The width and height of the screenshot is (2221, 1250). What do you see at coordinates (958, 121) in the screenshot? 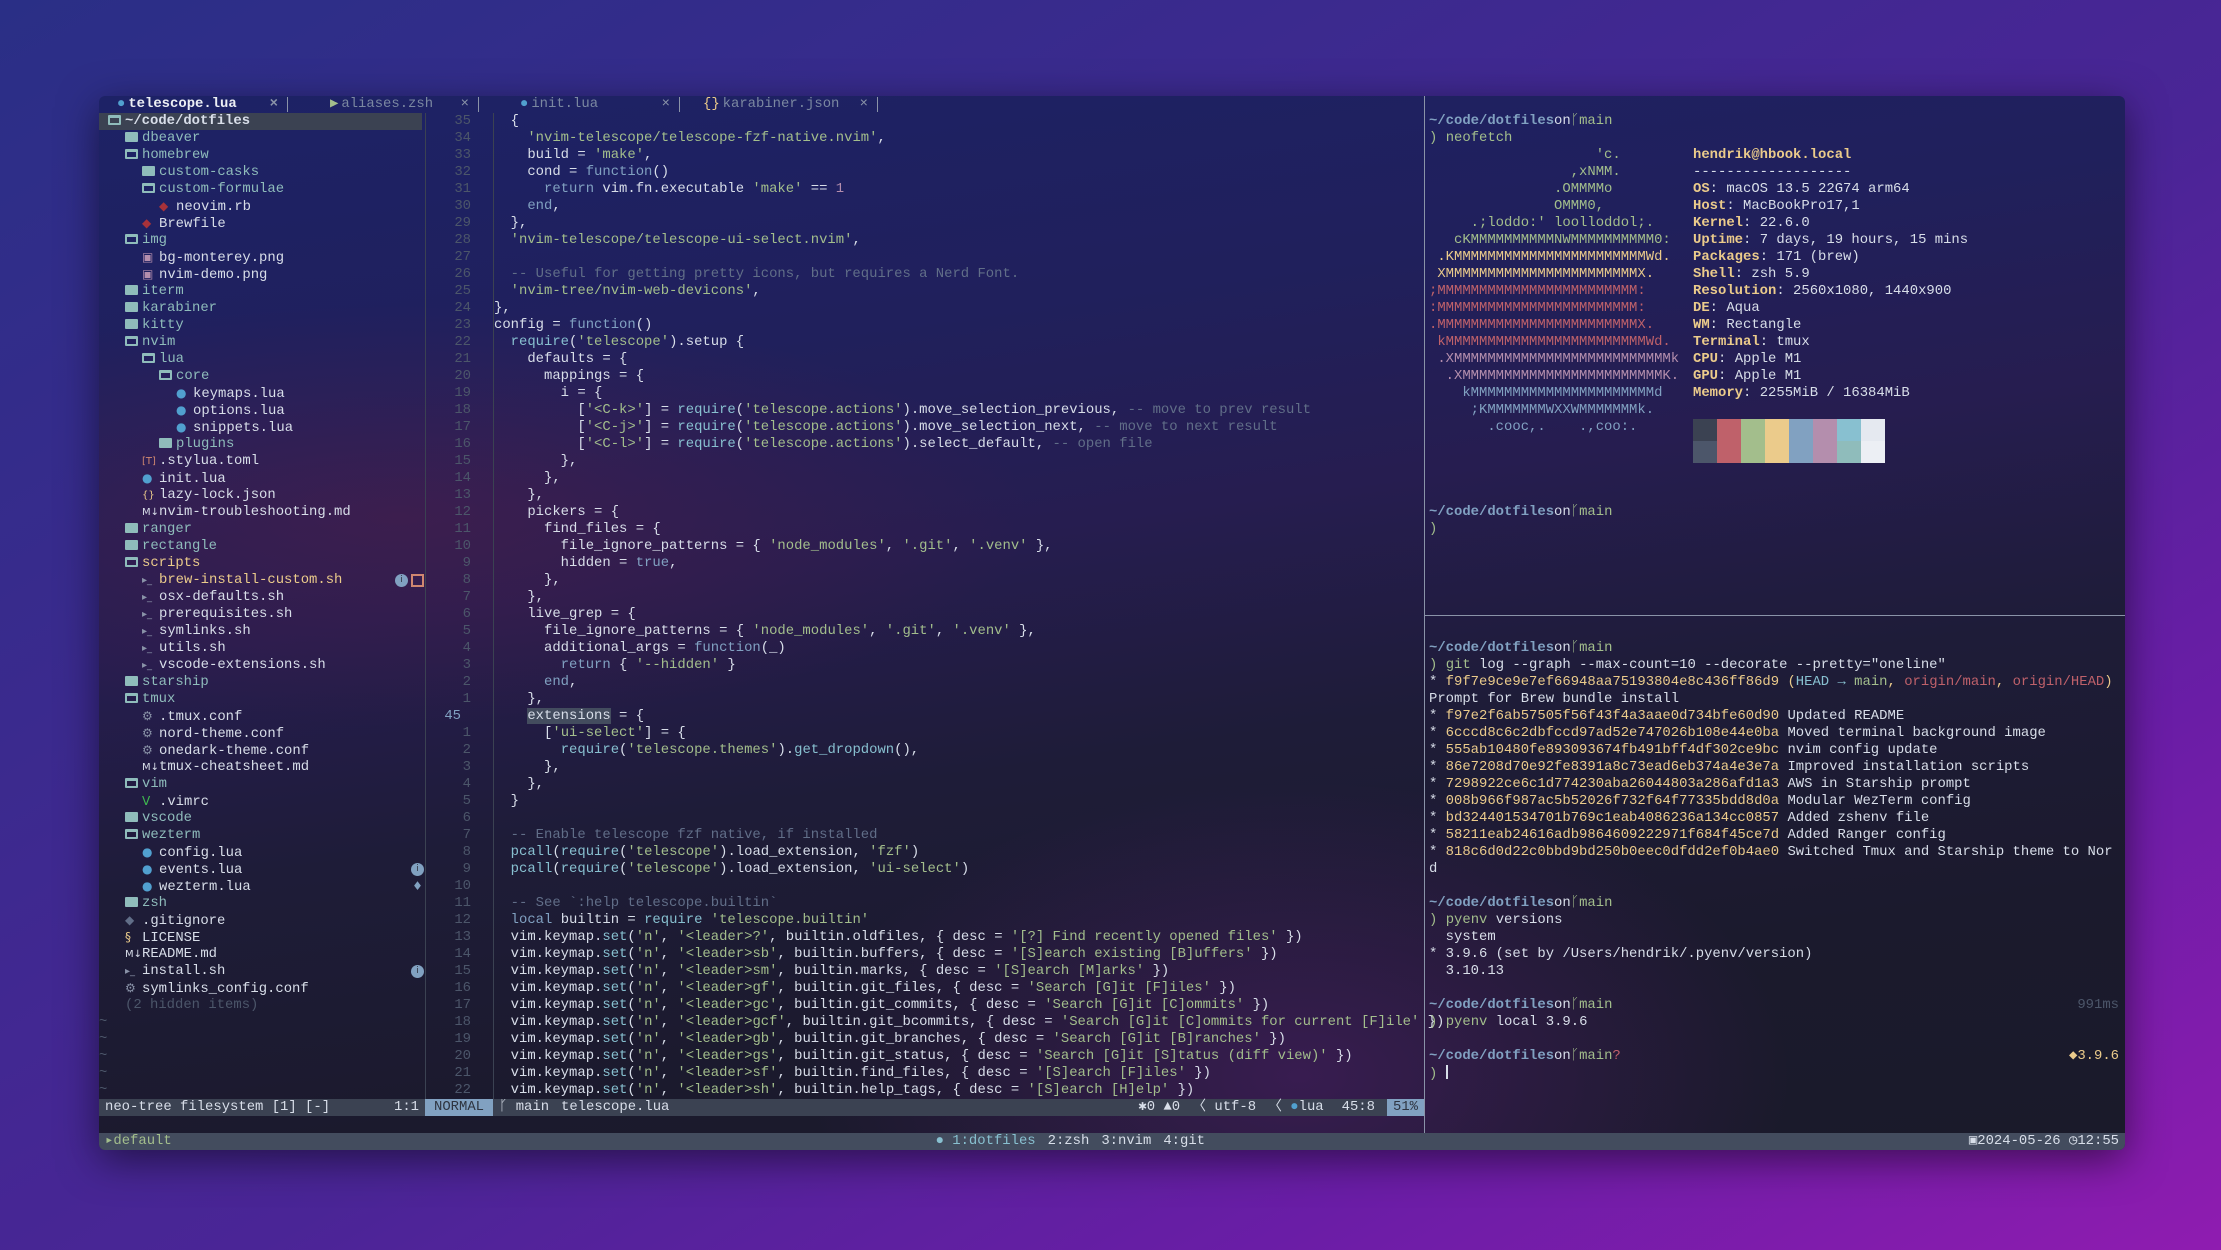
I see `code-line: {` at bounding box center [958, 121].